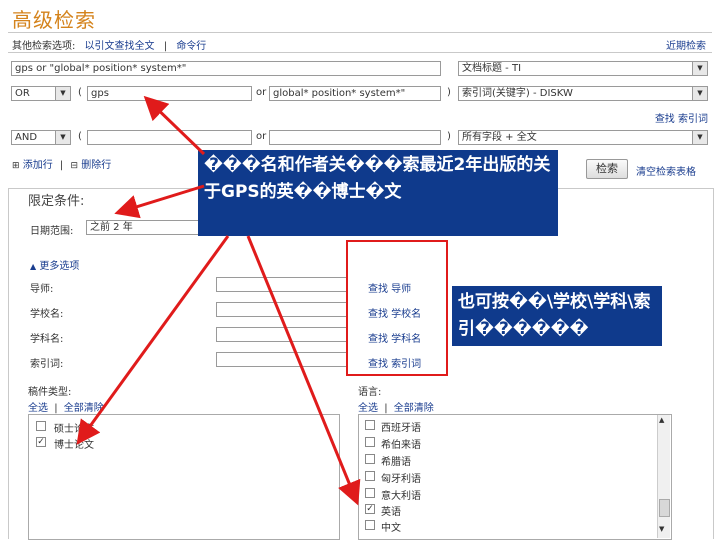 This screenshot has height=540, width=720. I want to click on arrow-to-english, so click(303, 370).